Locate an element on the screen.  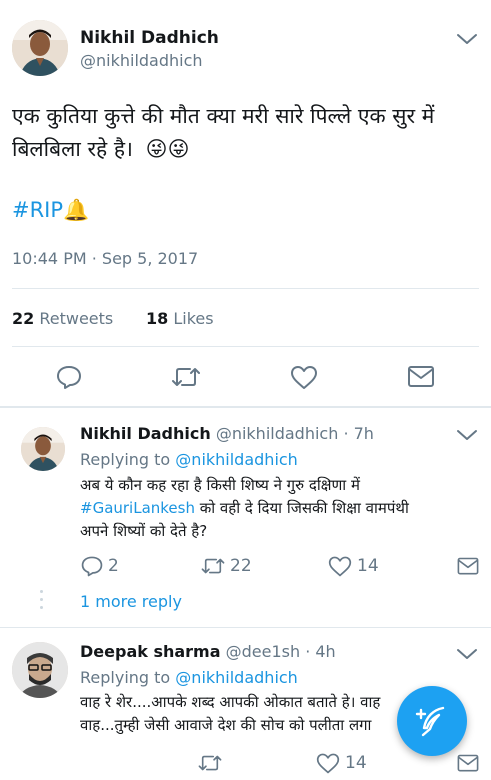
like-stats: 18 Likes is located at coordinates (180, 318).